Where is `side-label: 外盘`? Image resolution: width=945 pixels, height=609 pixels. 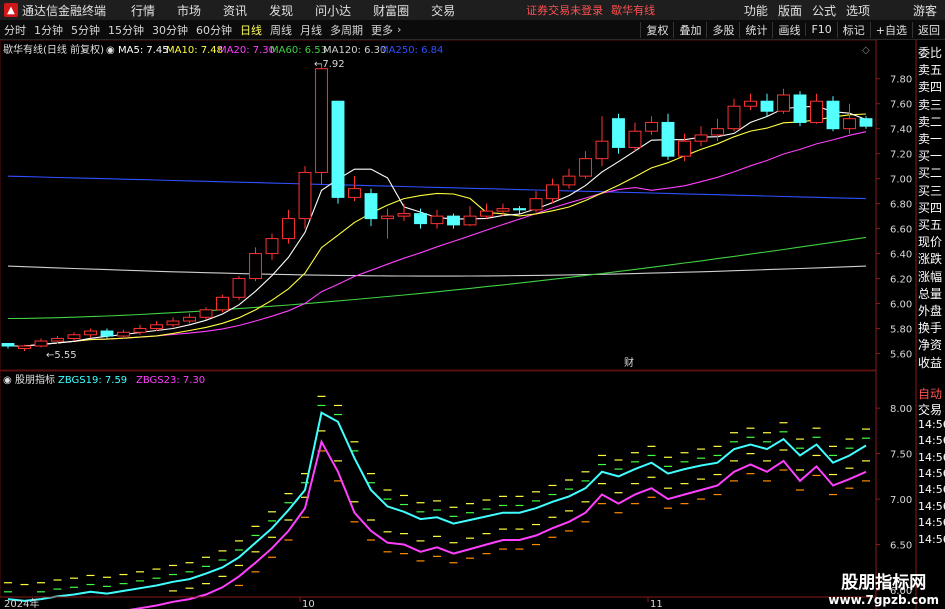 side-label: 外盘 is located at coordinates (930, 311).